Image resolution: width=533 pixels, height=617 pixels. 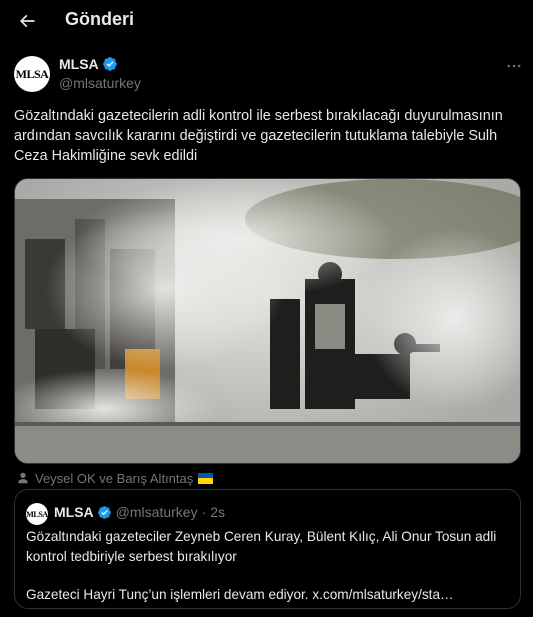 What do you see at coordinates (100, 19) in the screenshot?
I see `page-title: Gönderi` at bounding box center [100, 19].